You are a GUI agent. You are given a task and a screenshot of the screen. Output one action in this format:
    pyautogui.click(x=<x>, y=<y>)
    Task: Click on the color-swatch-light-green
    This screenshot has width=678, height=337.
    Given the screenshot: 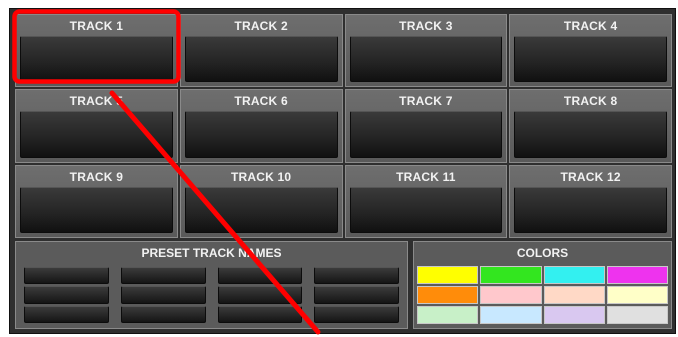 What is the action you would take?
    pyautogui.click(x=448, y=315)
    